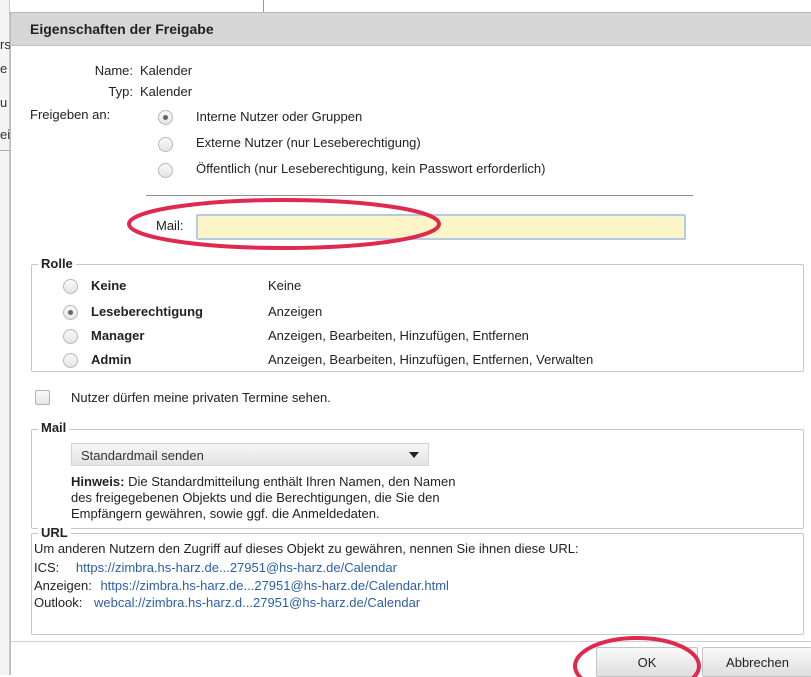 The width and height of the screenshot is (811, 677). Describe the element at coordinates (70, 336) in the screenshot. I see `role-manager-radio` at that location.